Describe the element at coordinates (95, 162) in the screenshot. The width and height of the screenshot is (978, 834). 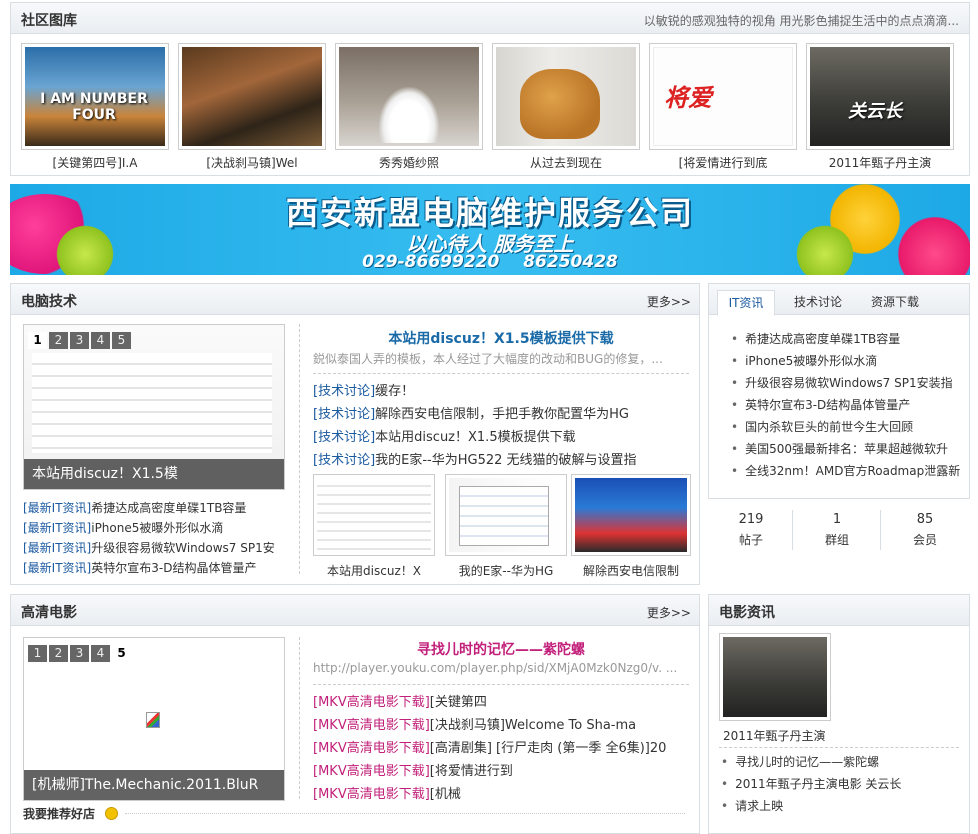
I see `gallery-caption-1: [关键第四号]I.A` at that location.